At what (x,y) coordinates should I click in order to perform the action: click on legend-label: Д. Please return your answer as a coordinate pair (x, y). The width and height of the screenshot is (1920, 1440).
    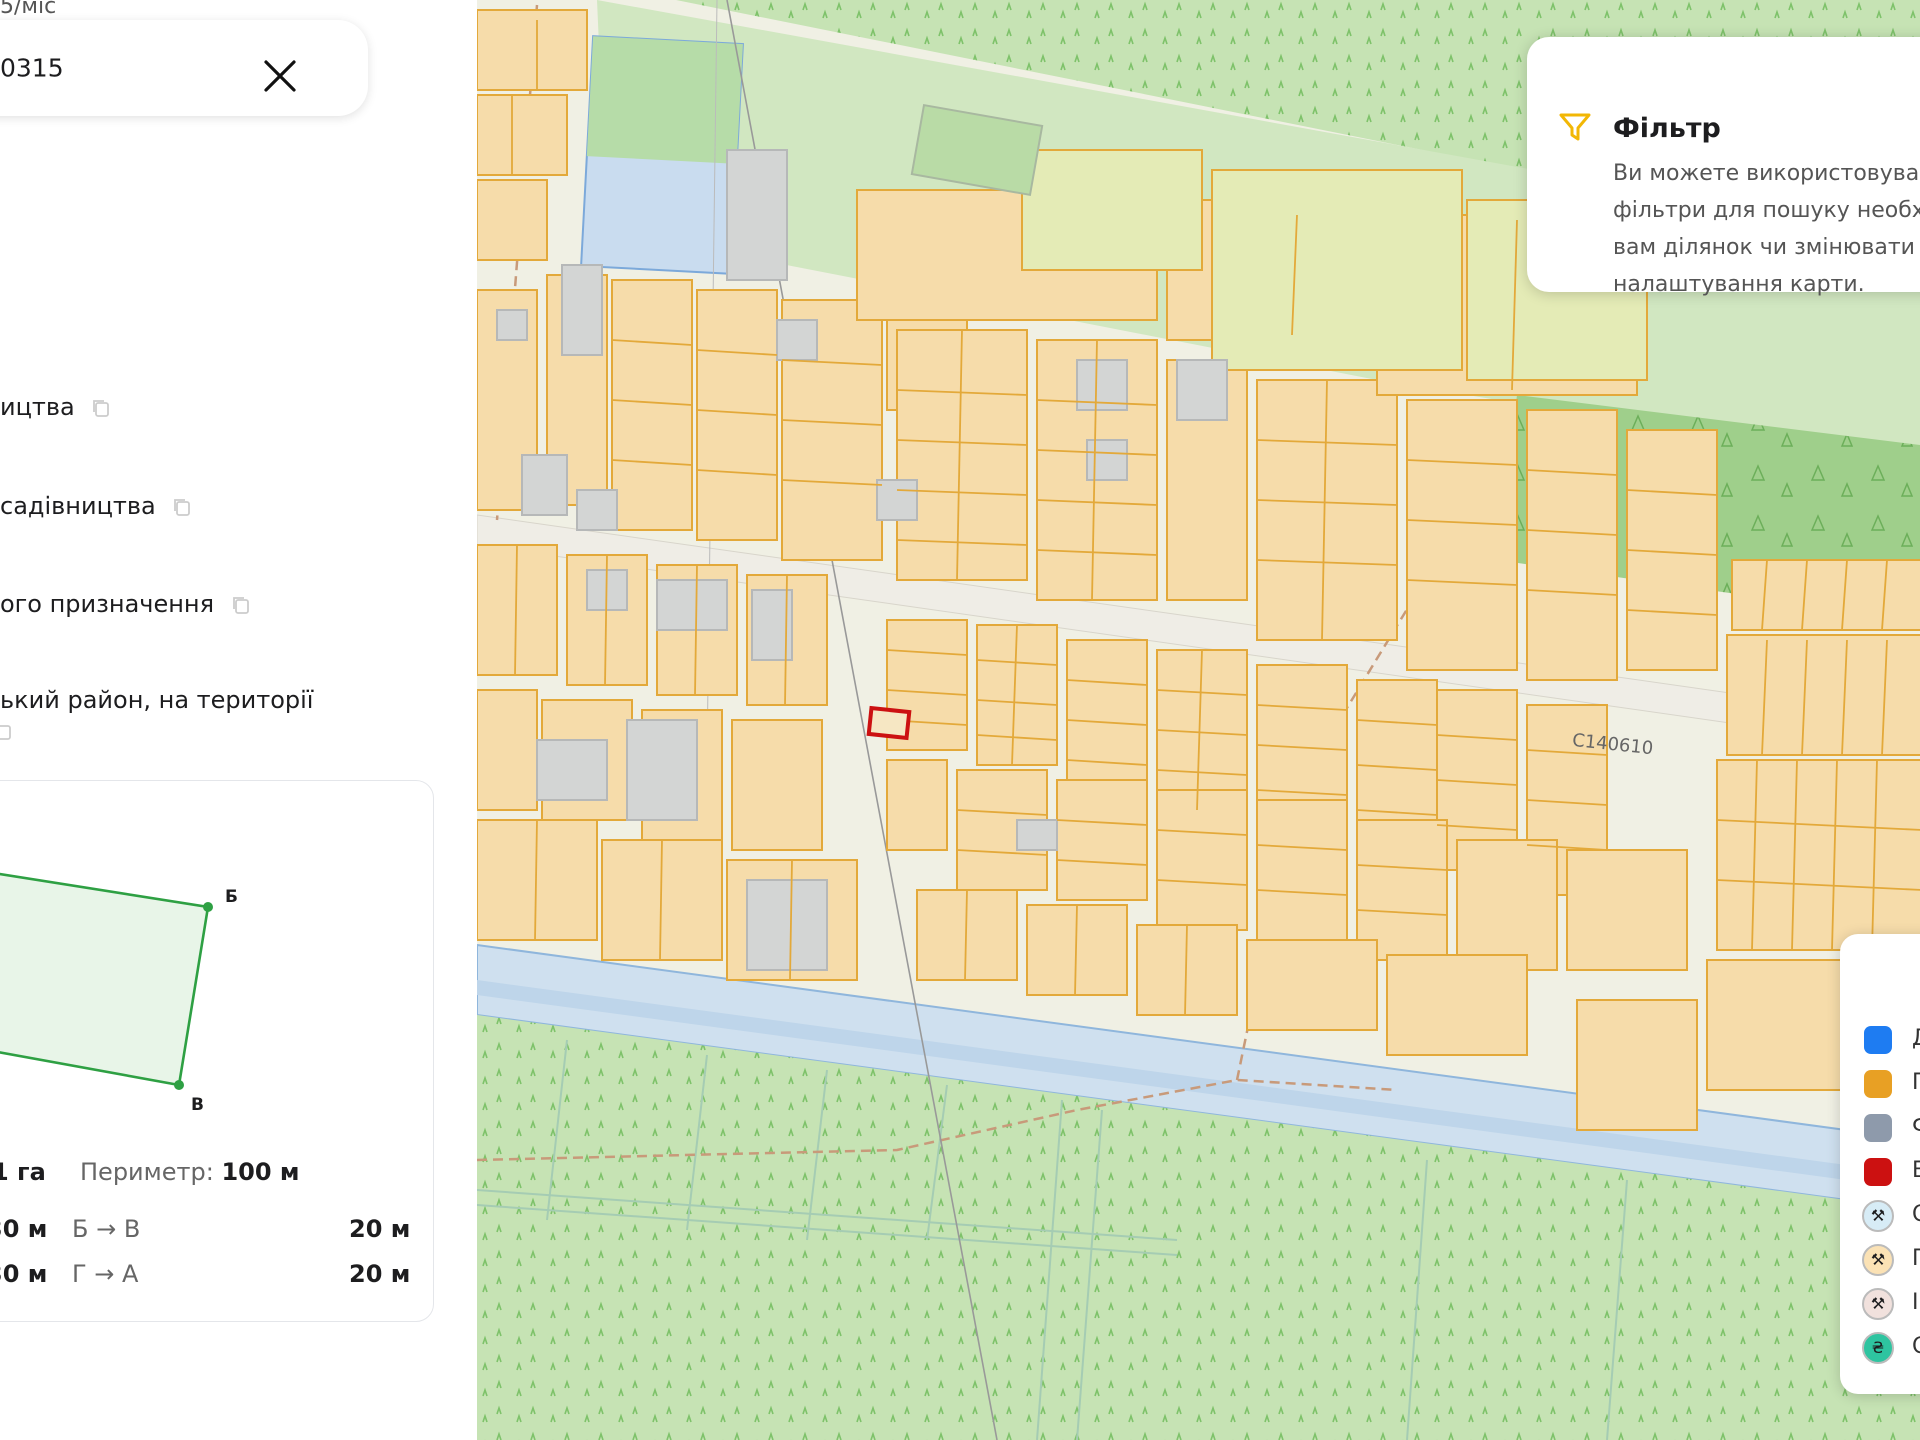
    Looking at the image, I should click on (1916, 1038).